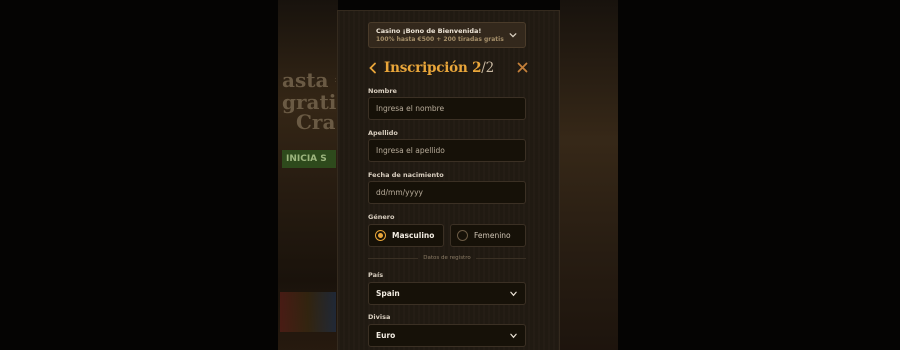  What do you see at coordinates (373, 68) in the screenshot?
I see `chevron-left-icon` at bounding box center [373, 68].